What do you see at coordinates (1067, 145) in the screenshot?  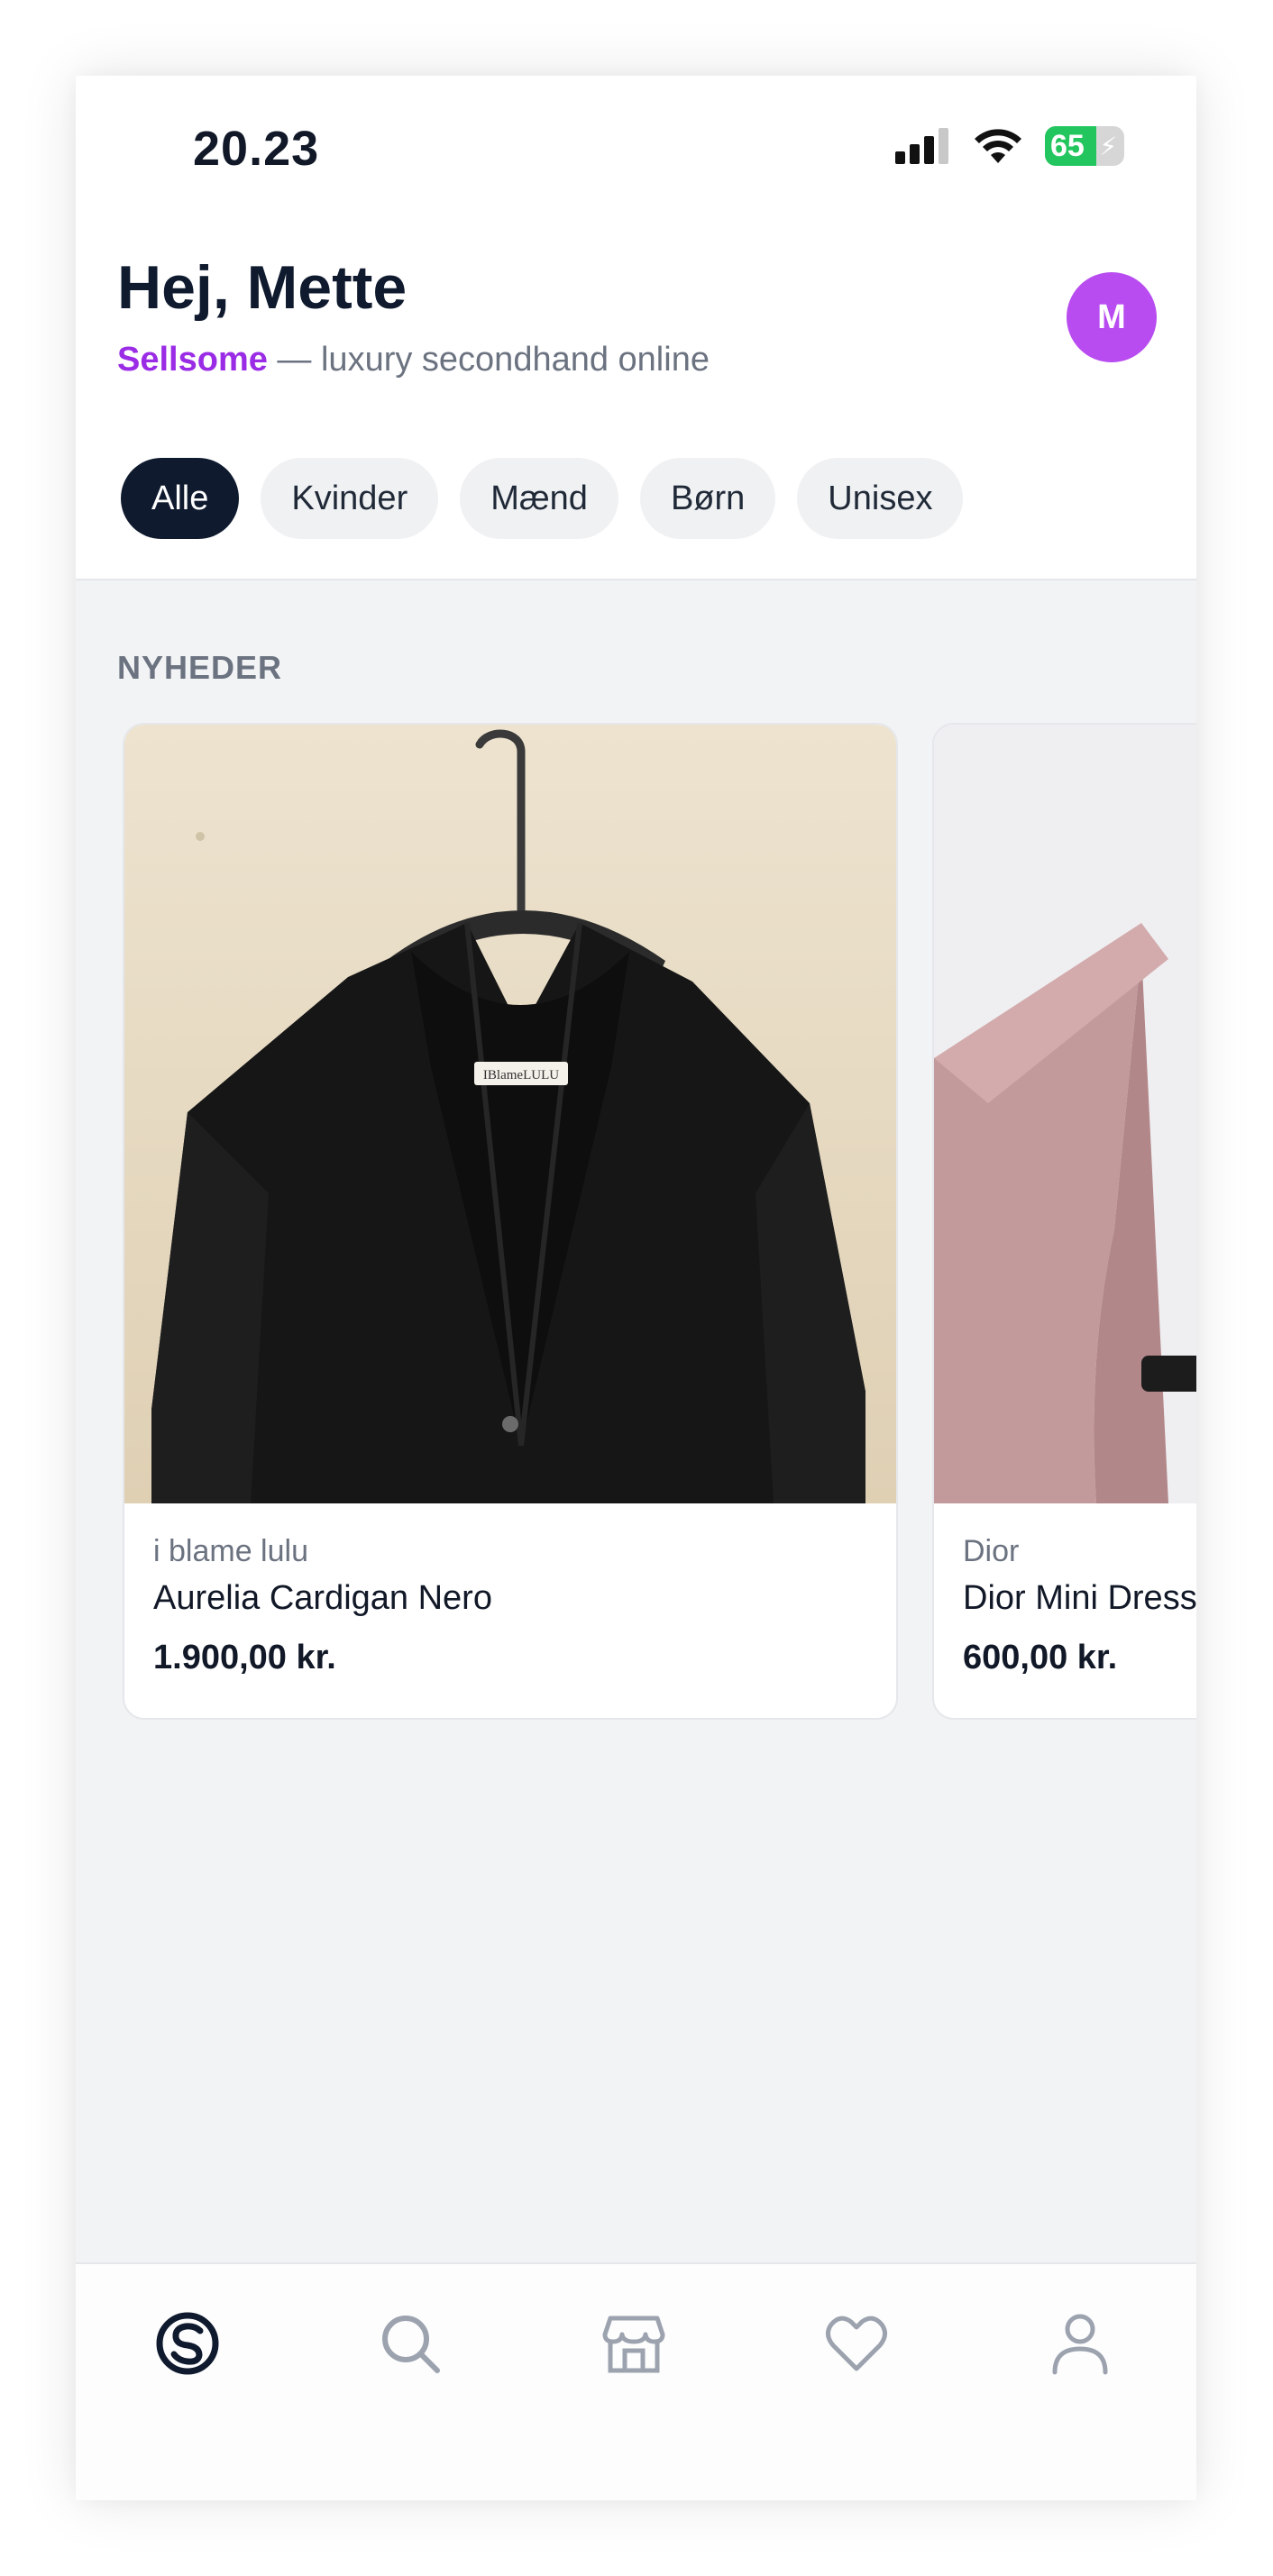 I see `battery-level: 65` at bounding box center [1067, 145].